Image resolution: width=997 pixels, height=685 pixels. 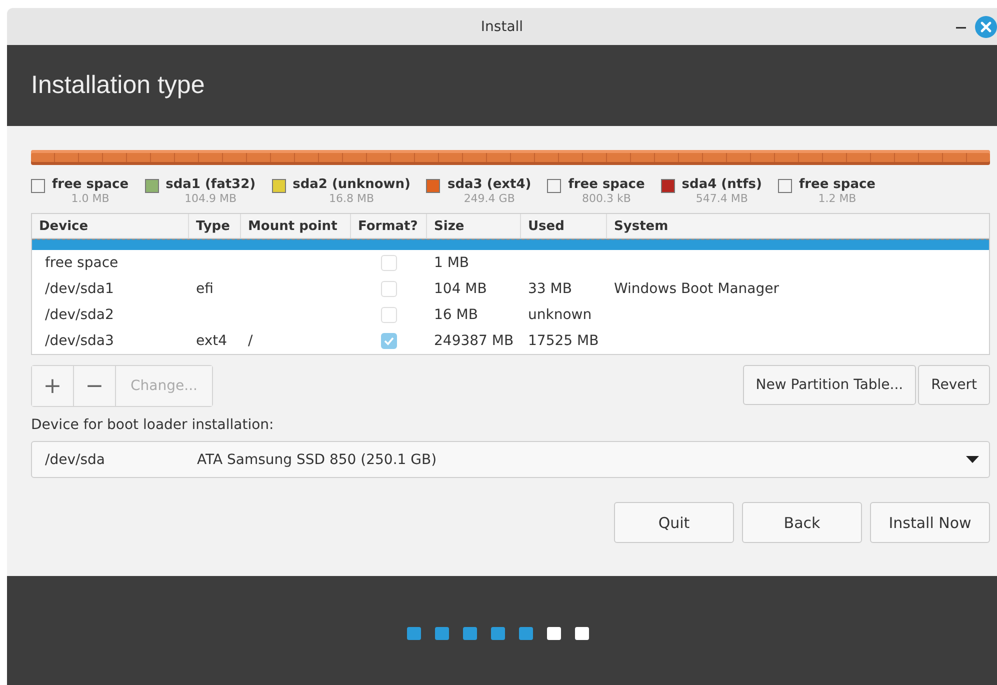 What do you see at coordinates (53, 386) in the screenshot?
I see `add-button: +` at bounding box center [53, 386].